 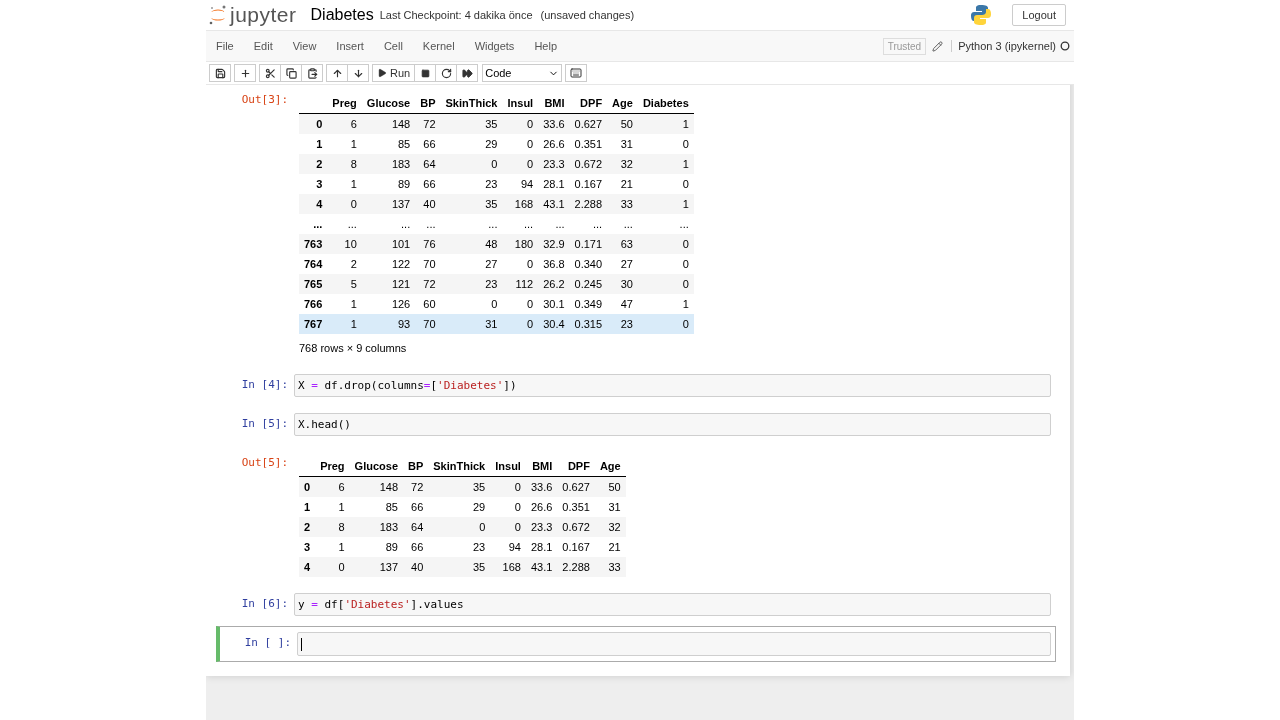 What do you see at coordinates (313, 144) in the screenshot?
I see `row-index: 1` at bounding box center [313, 144].